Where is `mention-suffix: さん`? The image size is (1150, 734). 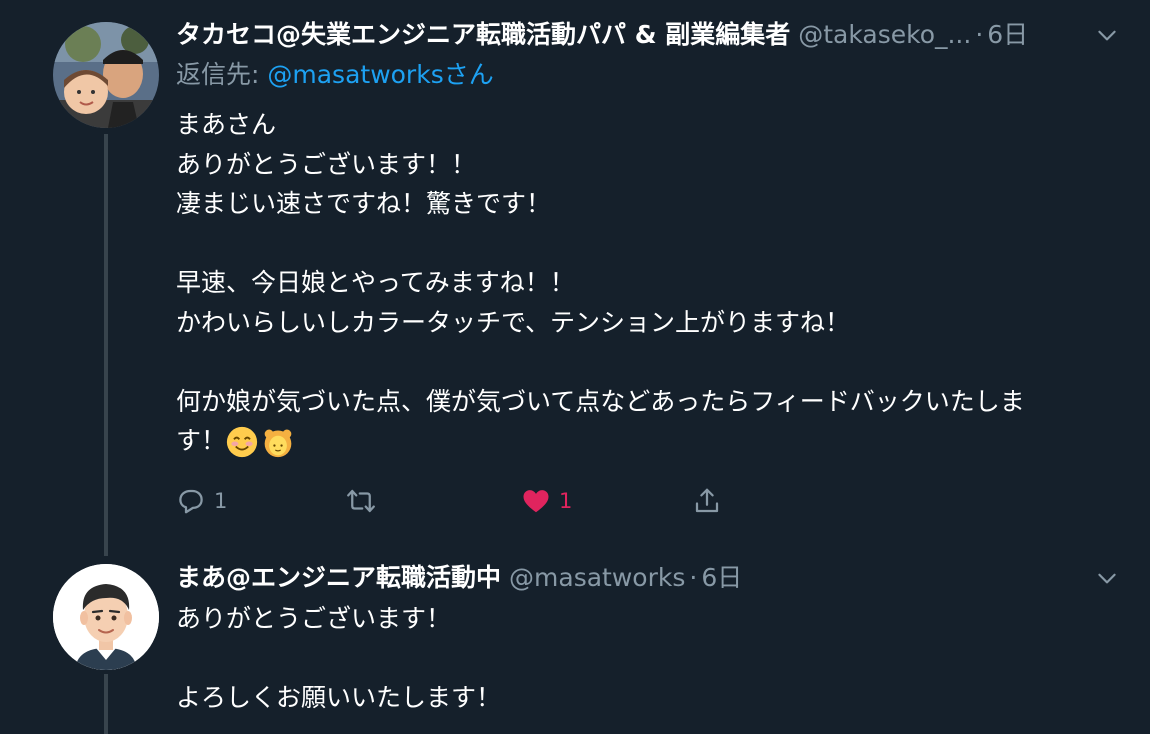 mention-suffix: さん is located at coordinates (469, 74).